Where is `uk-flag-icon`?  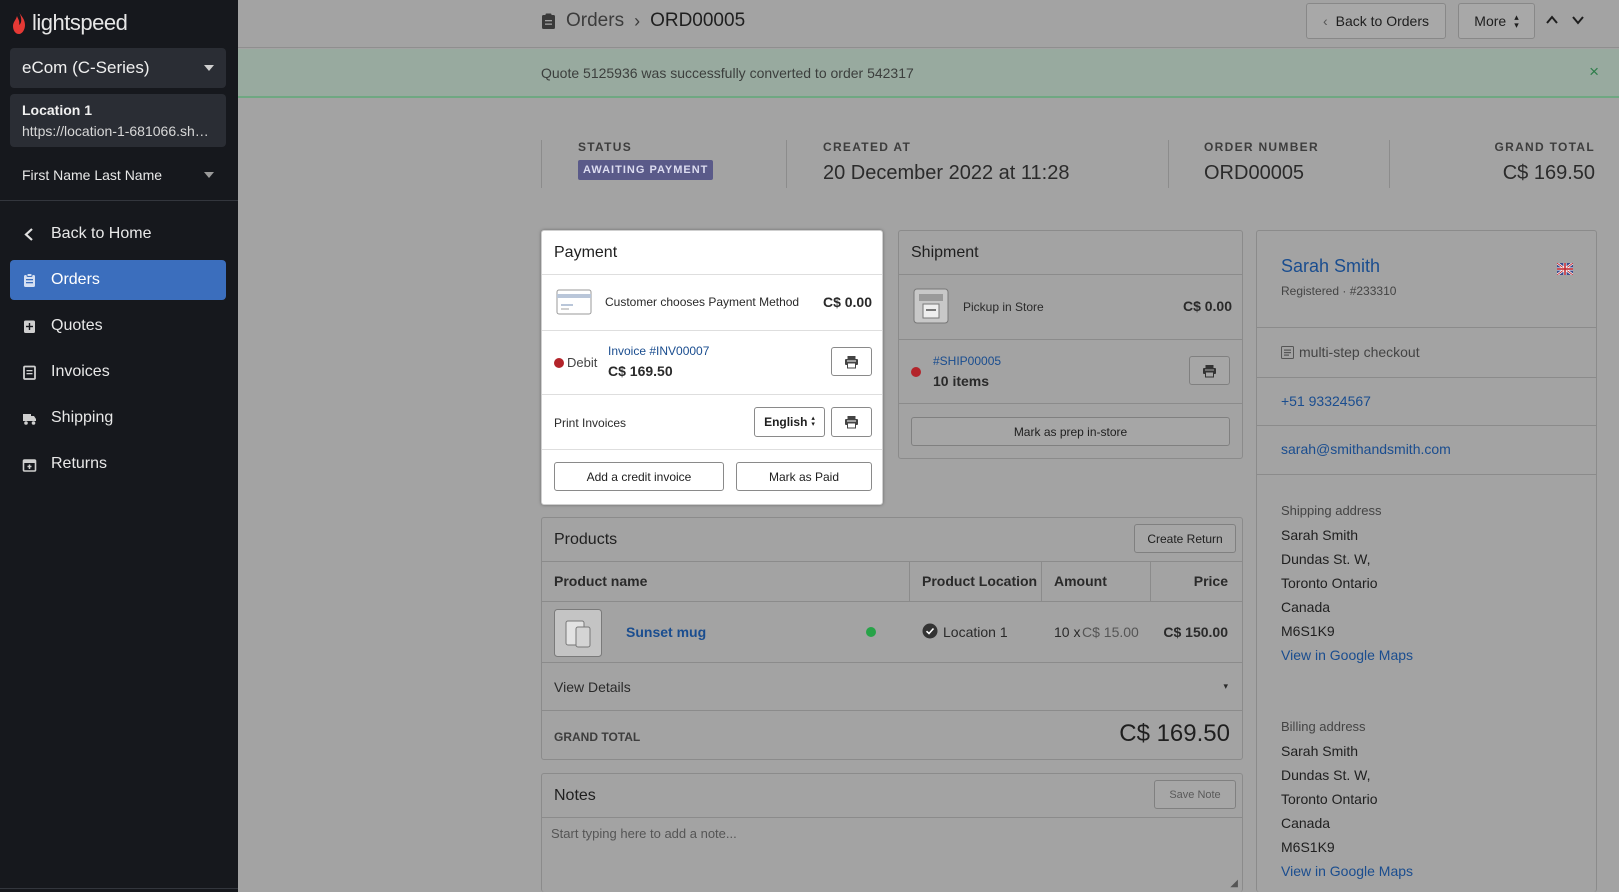 uk-flag-icon is located at coordinates (1565, 269).